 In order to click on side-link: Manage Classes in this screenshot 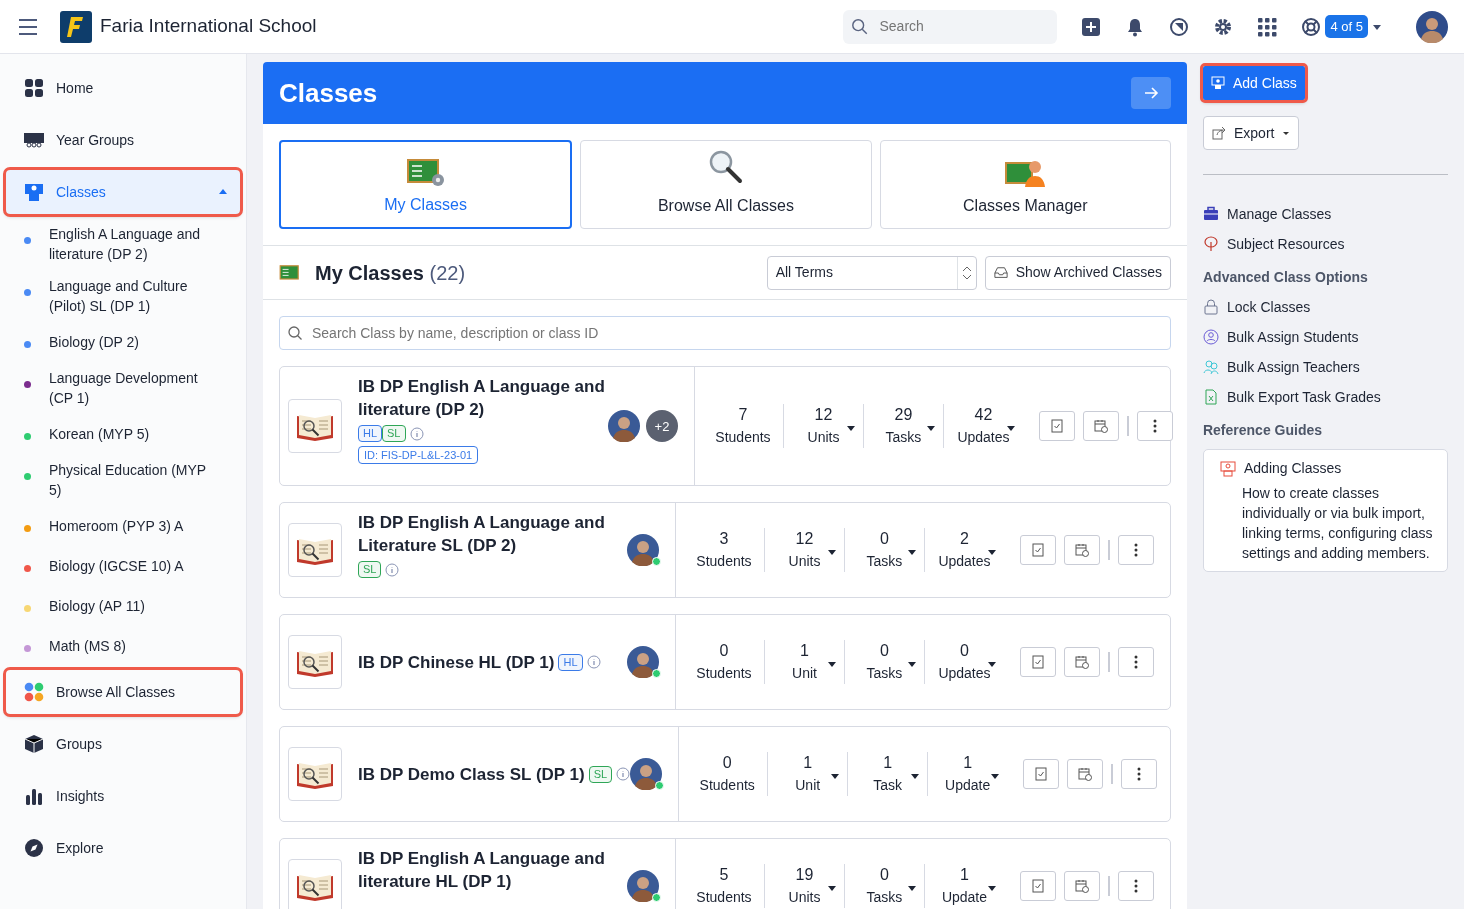, I will do `click(1325, 214)`.